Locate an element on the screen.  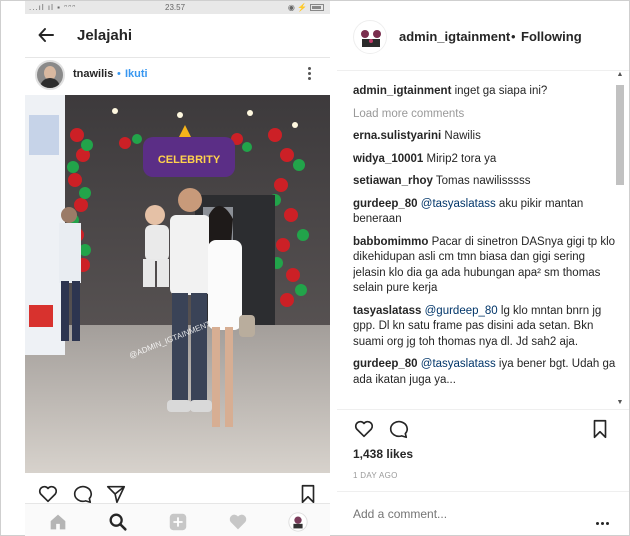
profile-logo-icon is located at coordinates (370, 37).